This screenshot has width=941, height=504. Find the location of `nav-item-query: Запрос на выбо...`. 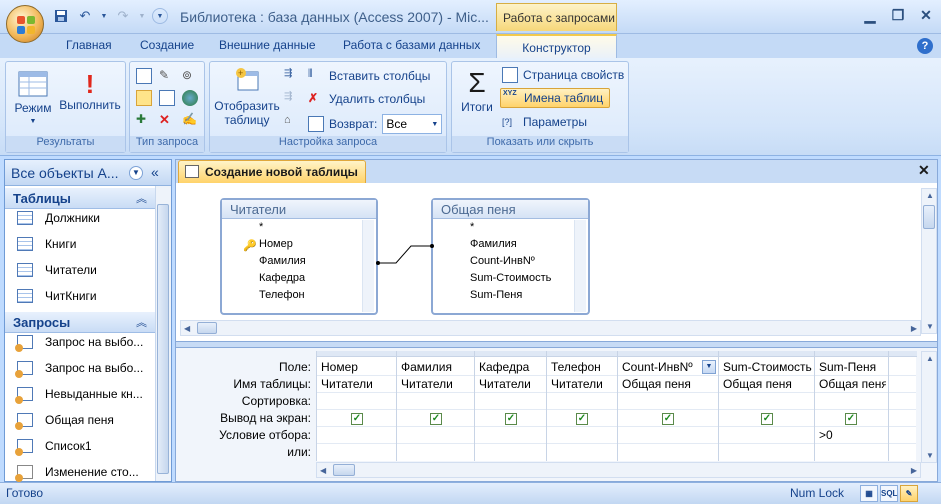

nav-item-query: Запрос на выбо... is located at coordinates (79, 369).